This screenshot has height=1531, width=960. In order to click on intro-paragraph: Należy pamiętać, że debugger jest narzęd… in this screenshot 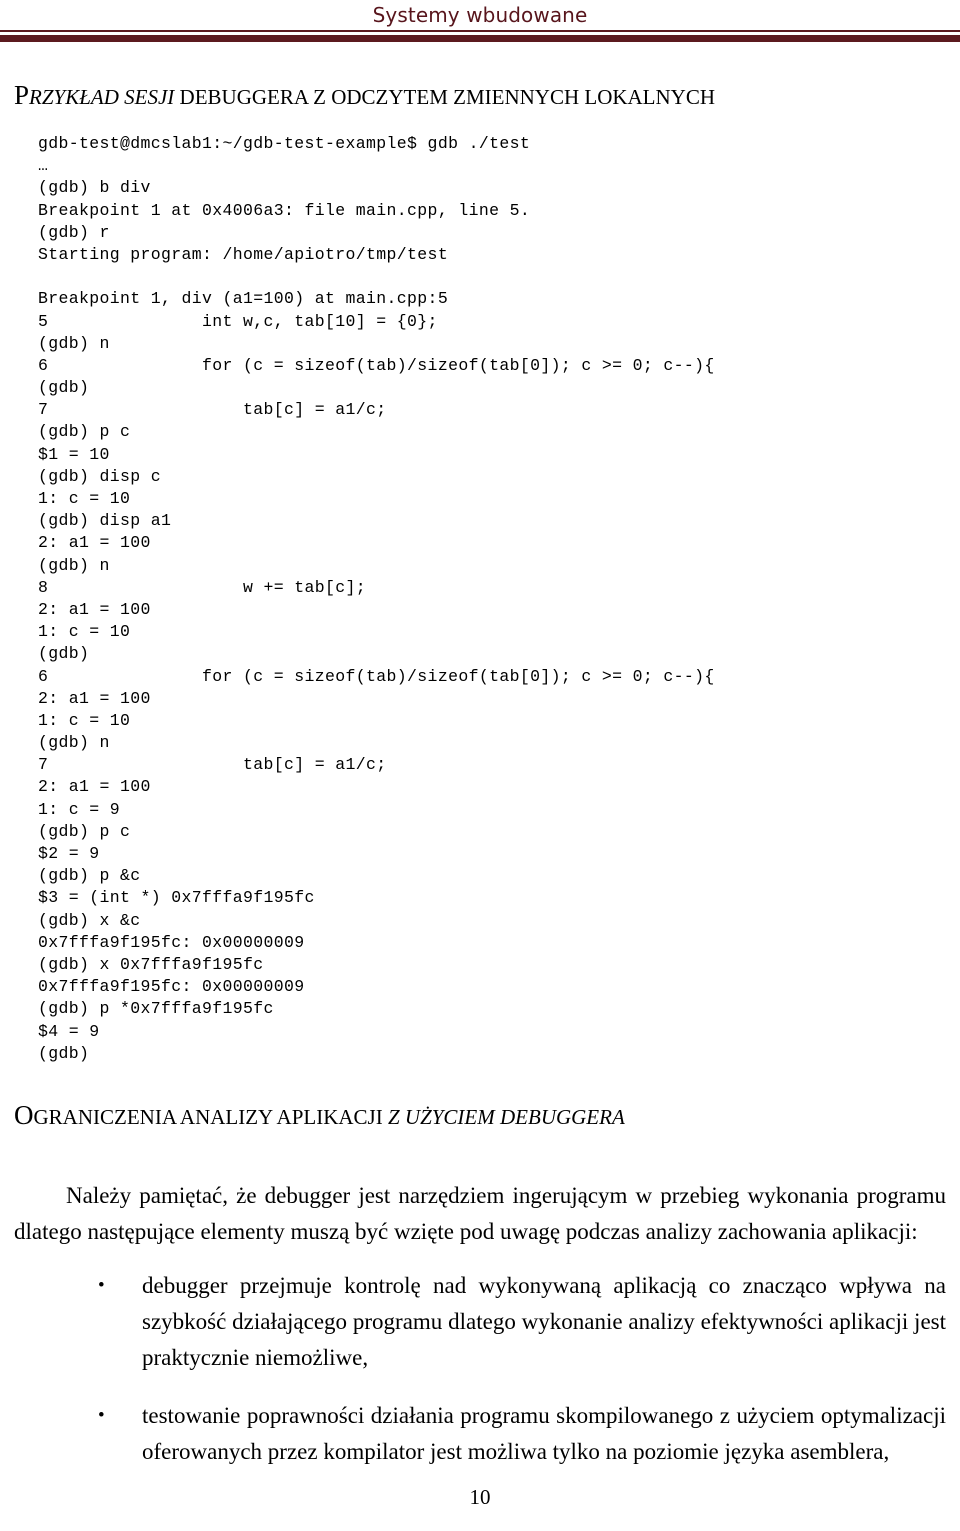, I will do `click(480, 1213)`.